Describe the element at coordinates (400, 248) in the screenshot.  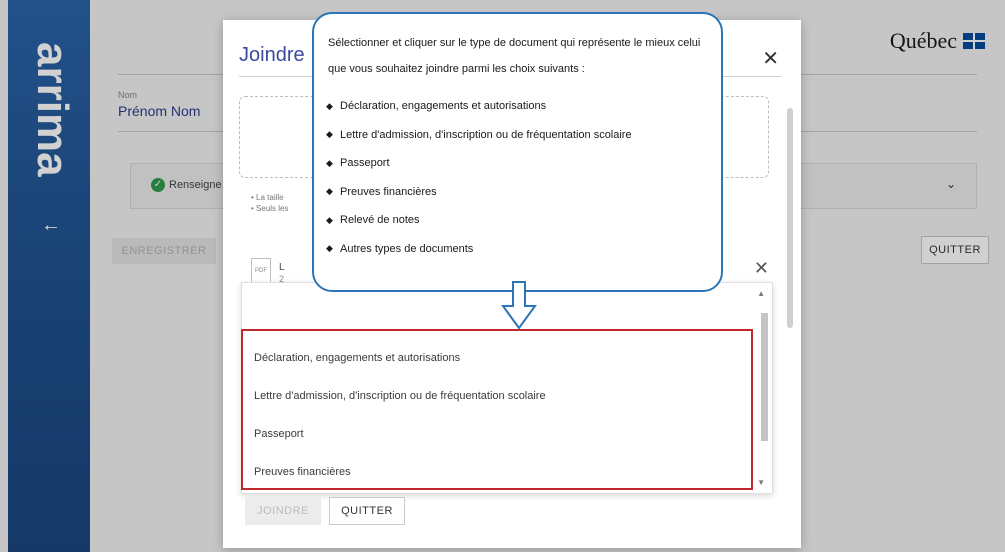
I see `callout-item: ◆ Autres types de documents` at that location.